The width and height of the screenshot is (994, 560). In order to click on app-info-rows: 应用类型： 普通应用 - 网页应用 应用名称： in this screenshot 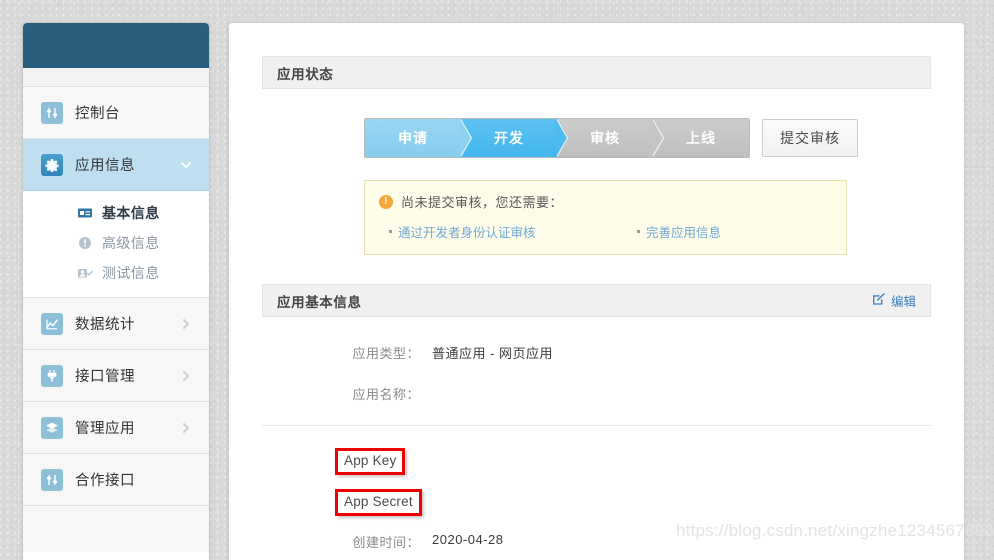, I will do `click(596, 360)`.